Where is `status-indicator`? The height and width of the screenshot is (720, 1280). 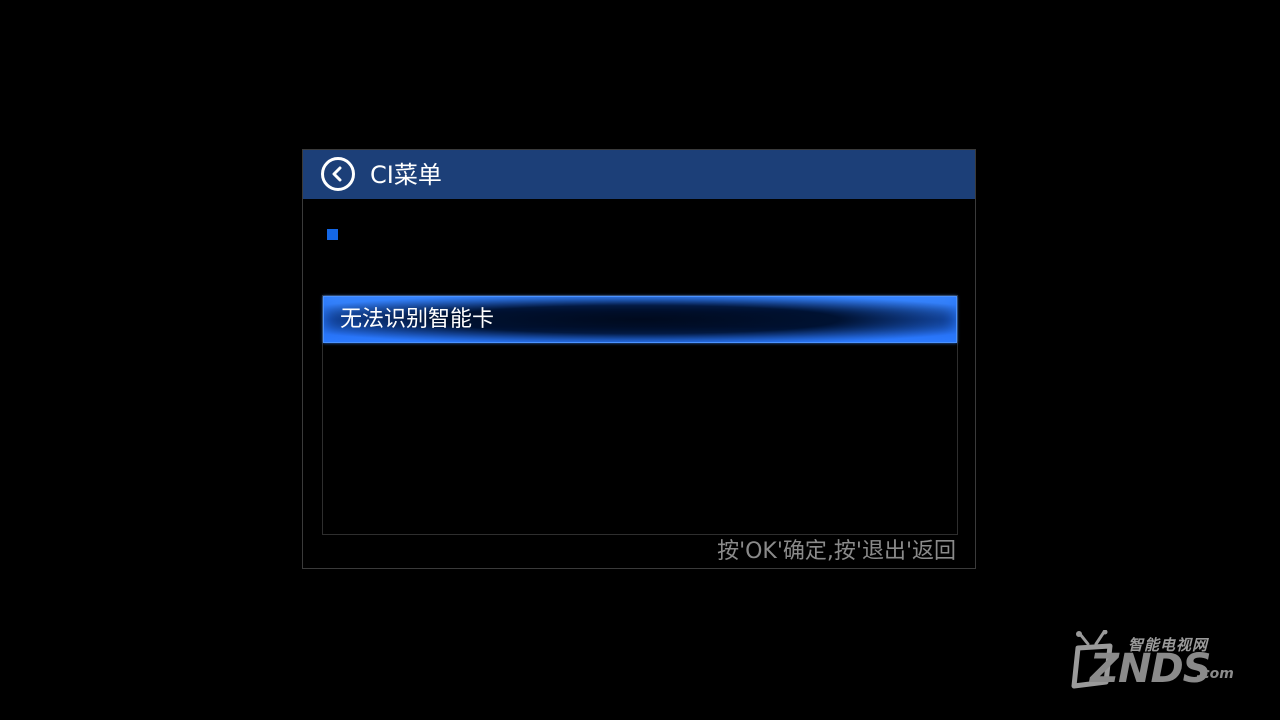 status-indicator is located at coordinates (332, 234).